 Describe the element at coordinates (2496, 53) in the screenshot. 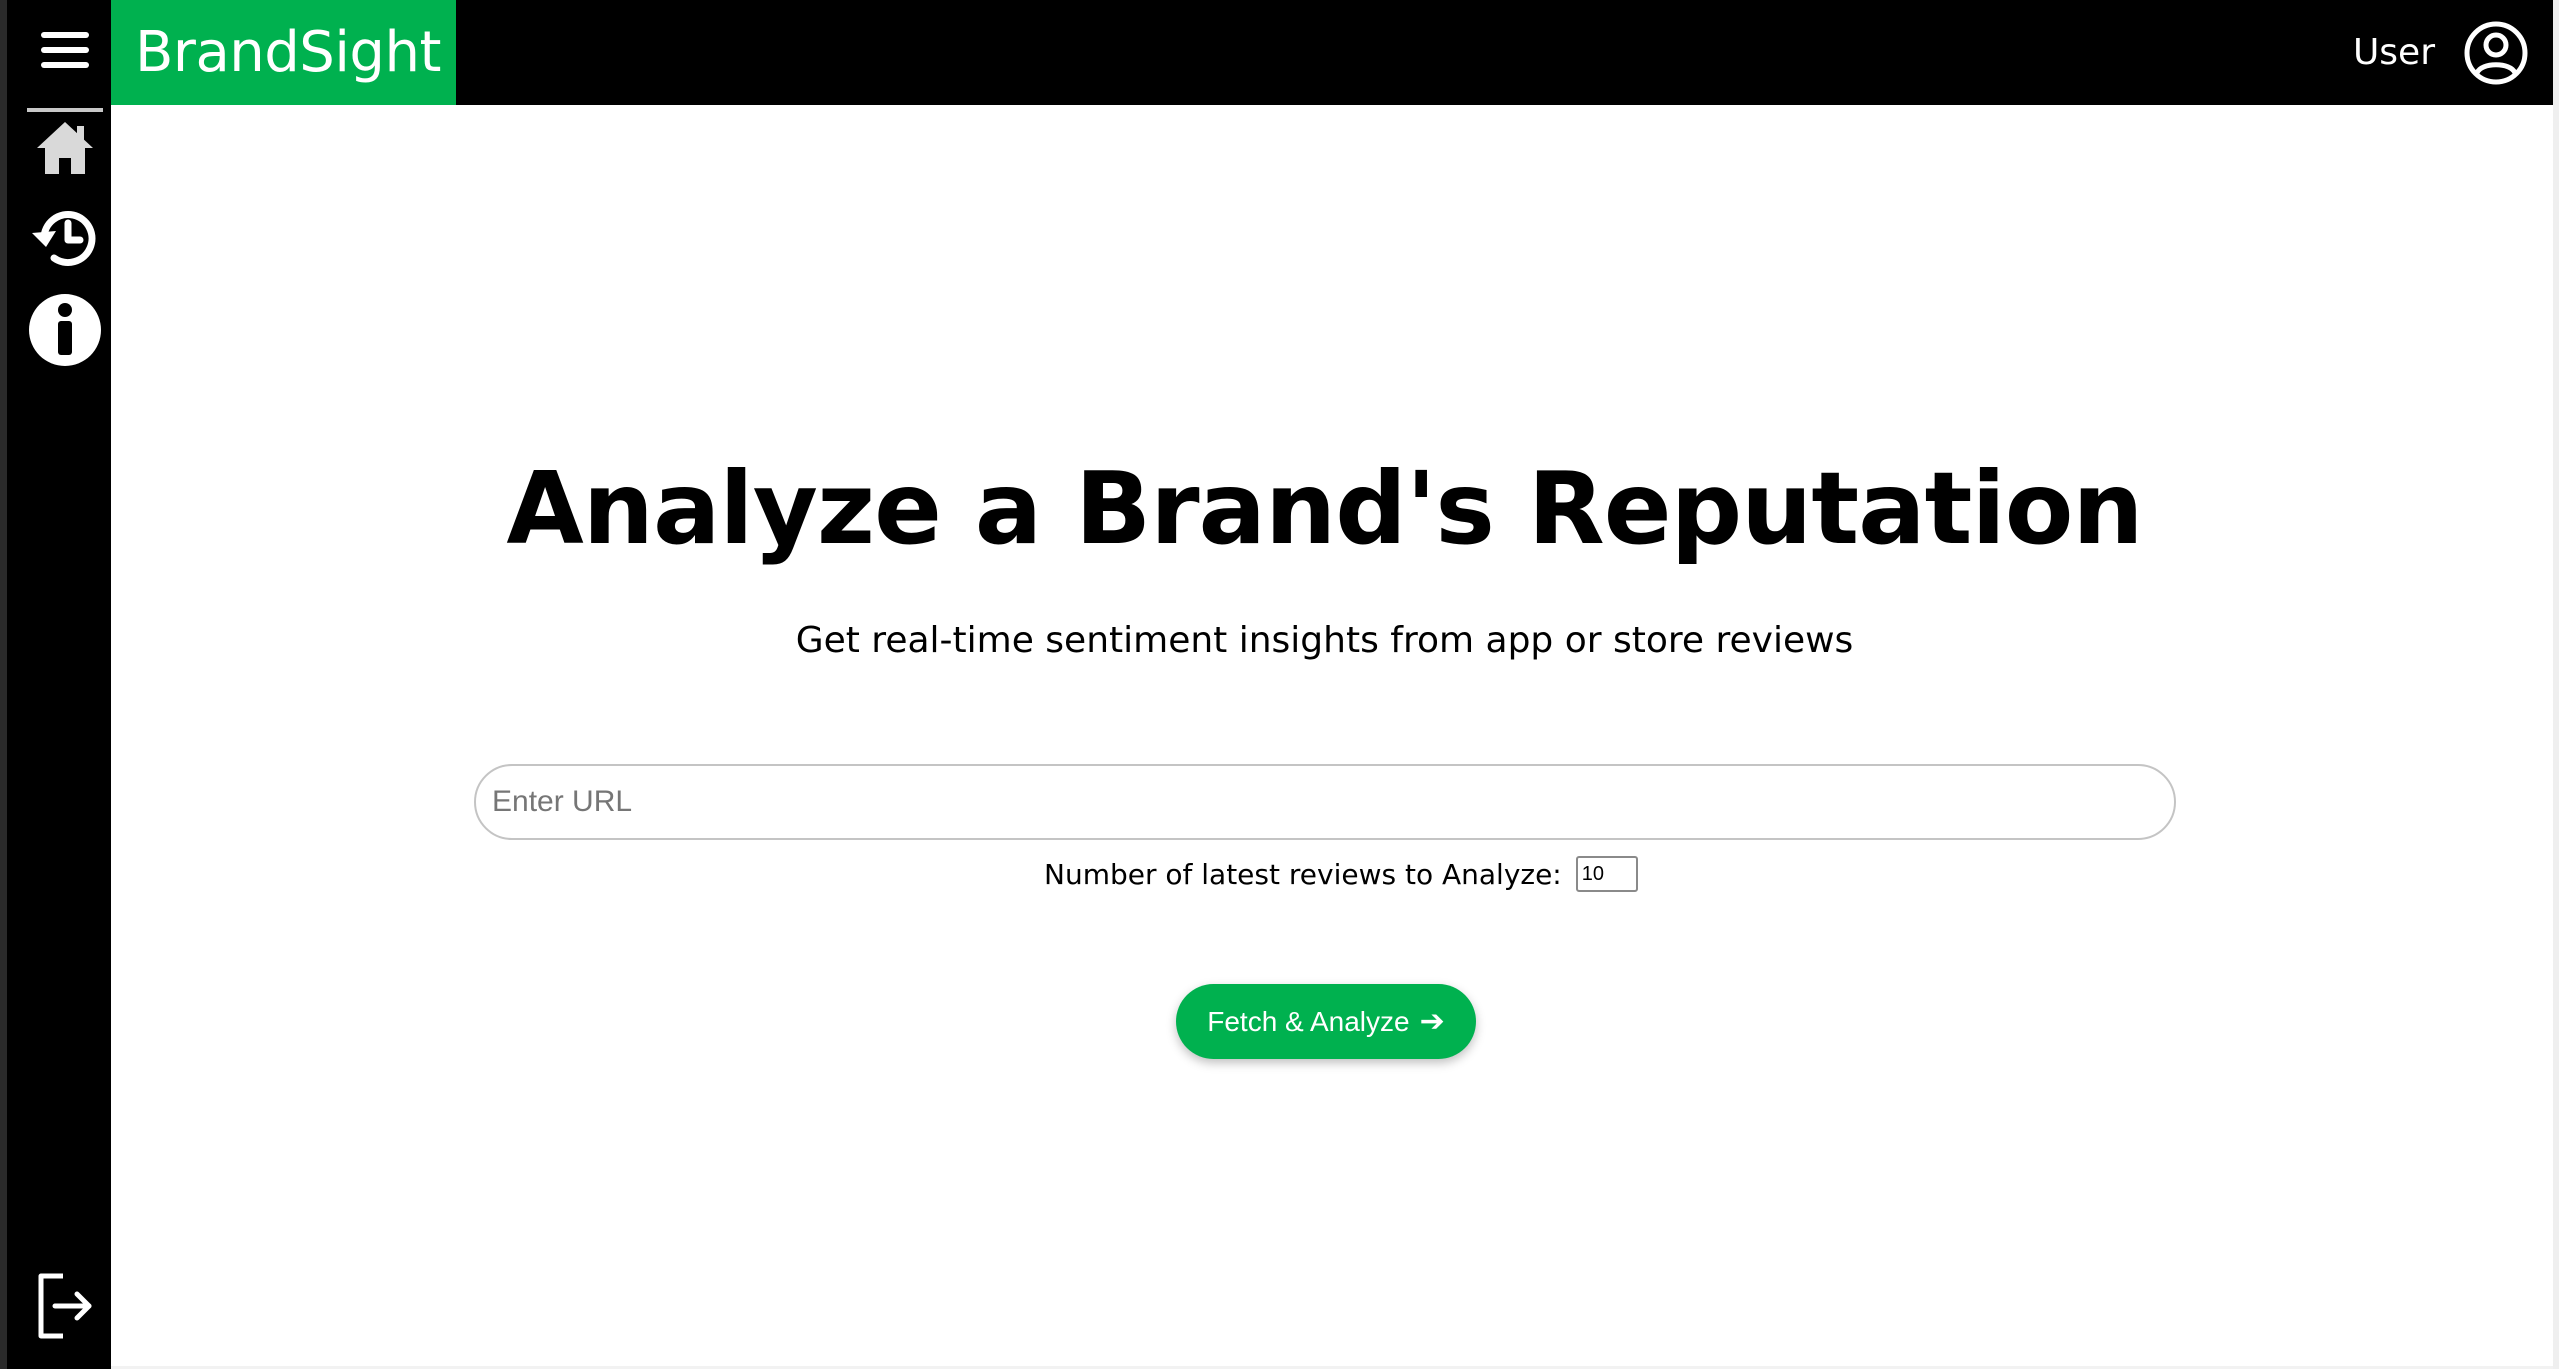

I see `user-avatar-button` at that location.